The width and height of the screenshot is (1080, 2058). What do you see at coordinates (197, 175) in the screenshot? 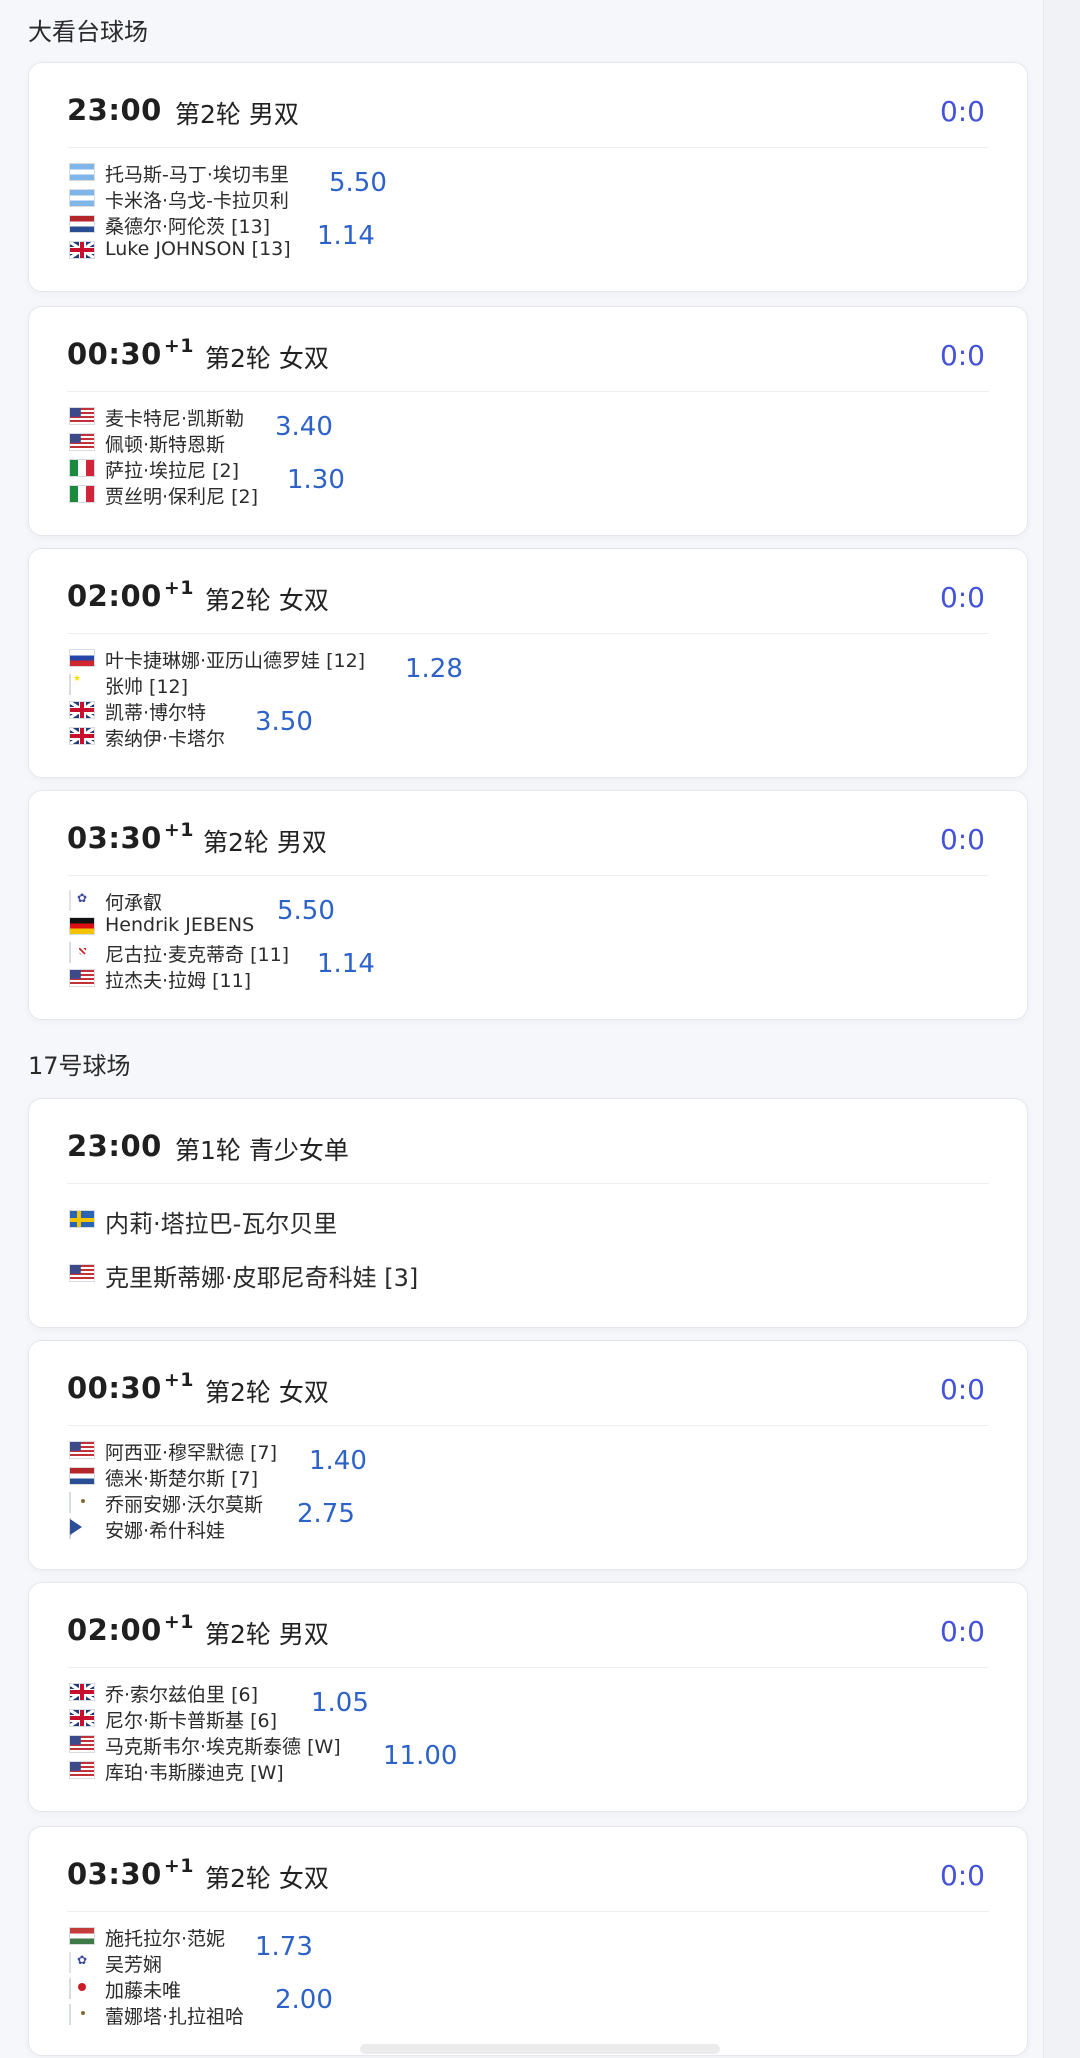
I see `player-name: 托马斯-马丁·埃切韦里` at bounding box center [197, 175].